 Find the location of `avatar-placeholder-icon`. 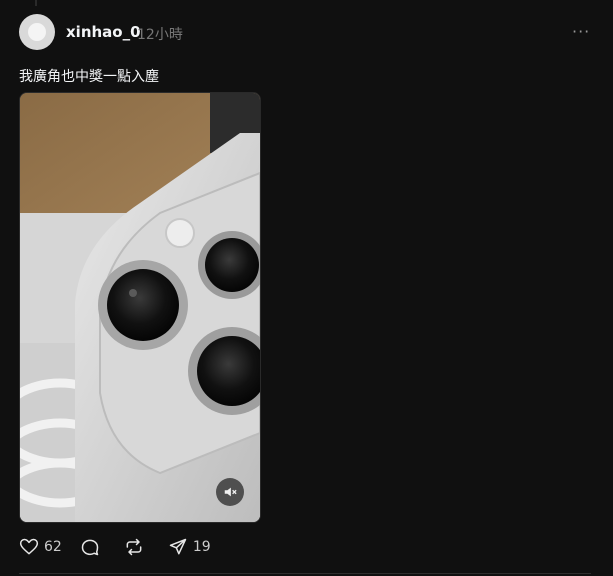

avatar-placeholder-icon is located at coordinates (37, 32).